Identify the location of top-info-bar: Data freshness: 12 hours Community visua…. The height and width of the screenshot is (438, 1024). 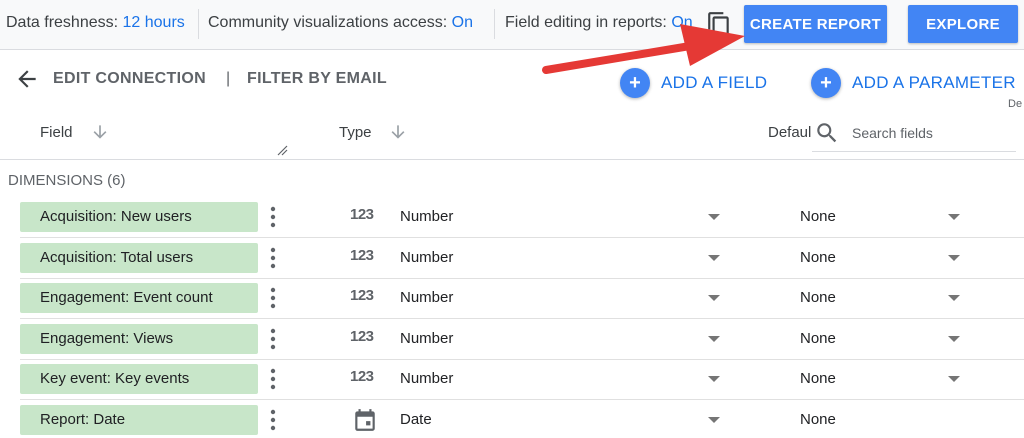
(512, 25).